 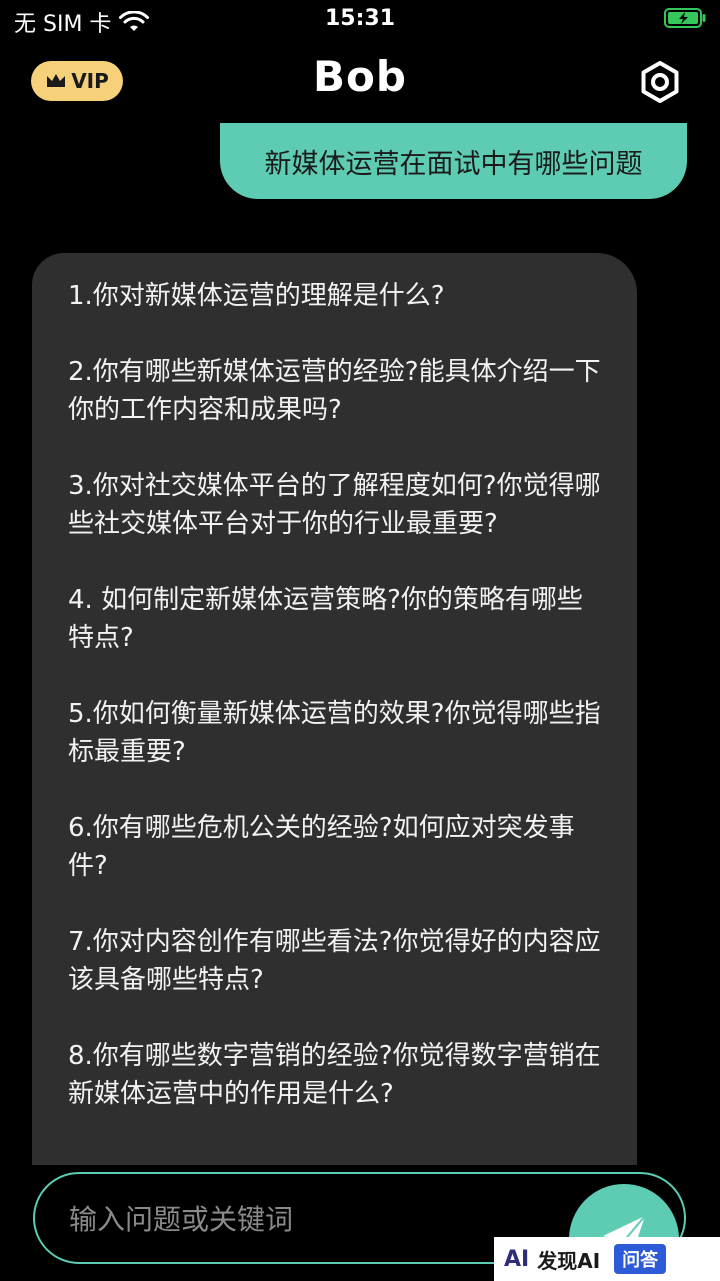 What do you see at coordinates (334, 391) in the screenshot?
I see `answer-item: 2.你有哪些新媒体运营的经验?能具体介绍一下你的工作内容和成果吗?` at bounding box center [334, 391].